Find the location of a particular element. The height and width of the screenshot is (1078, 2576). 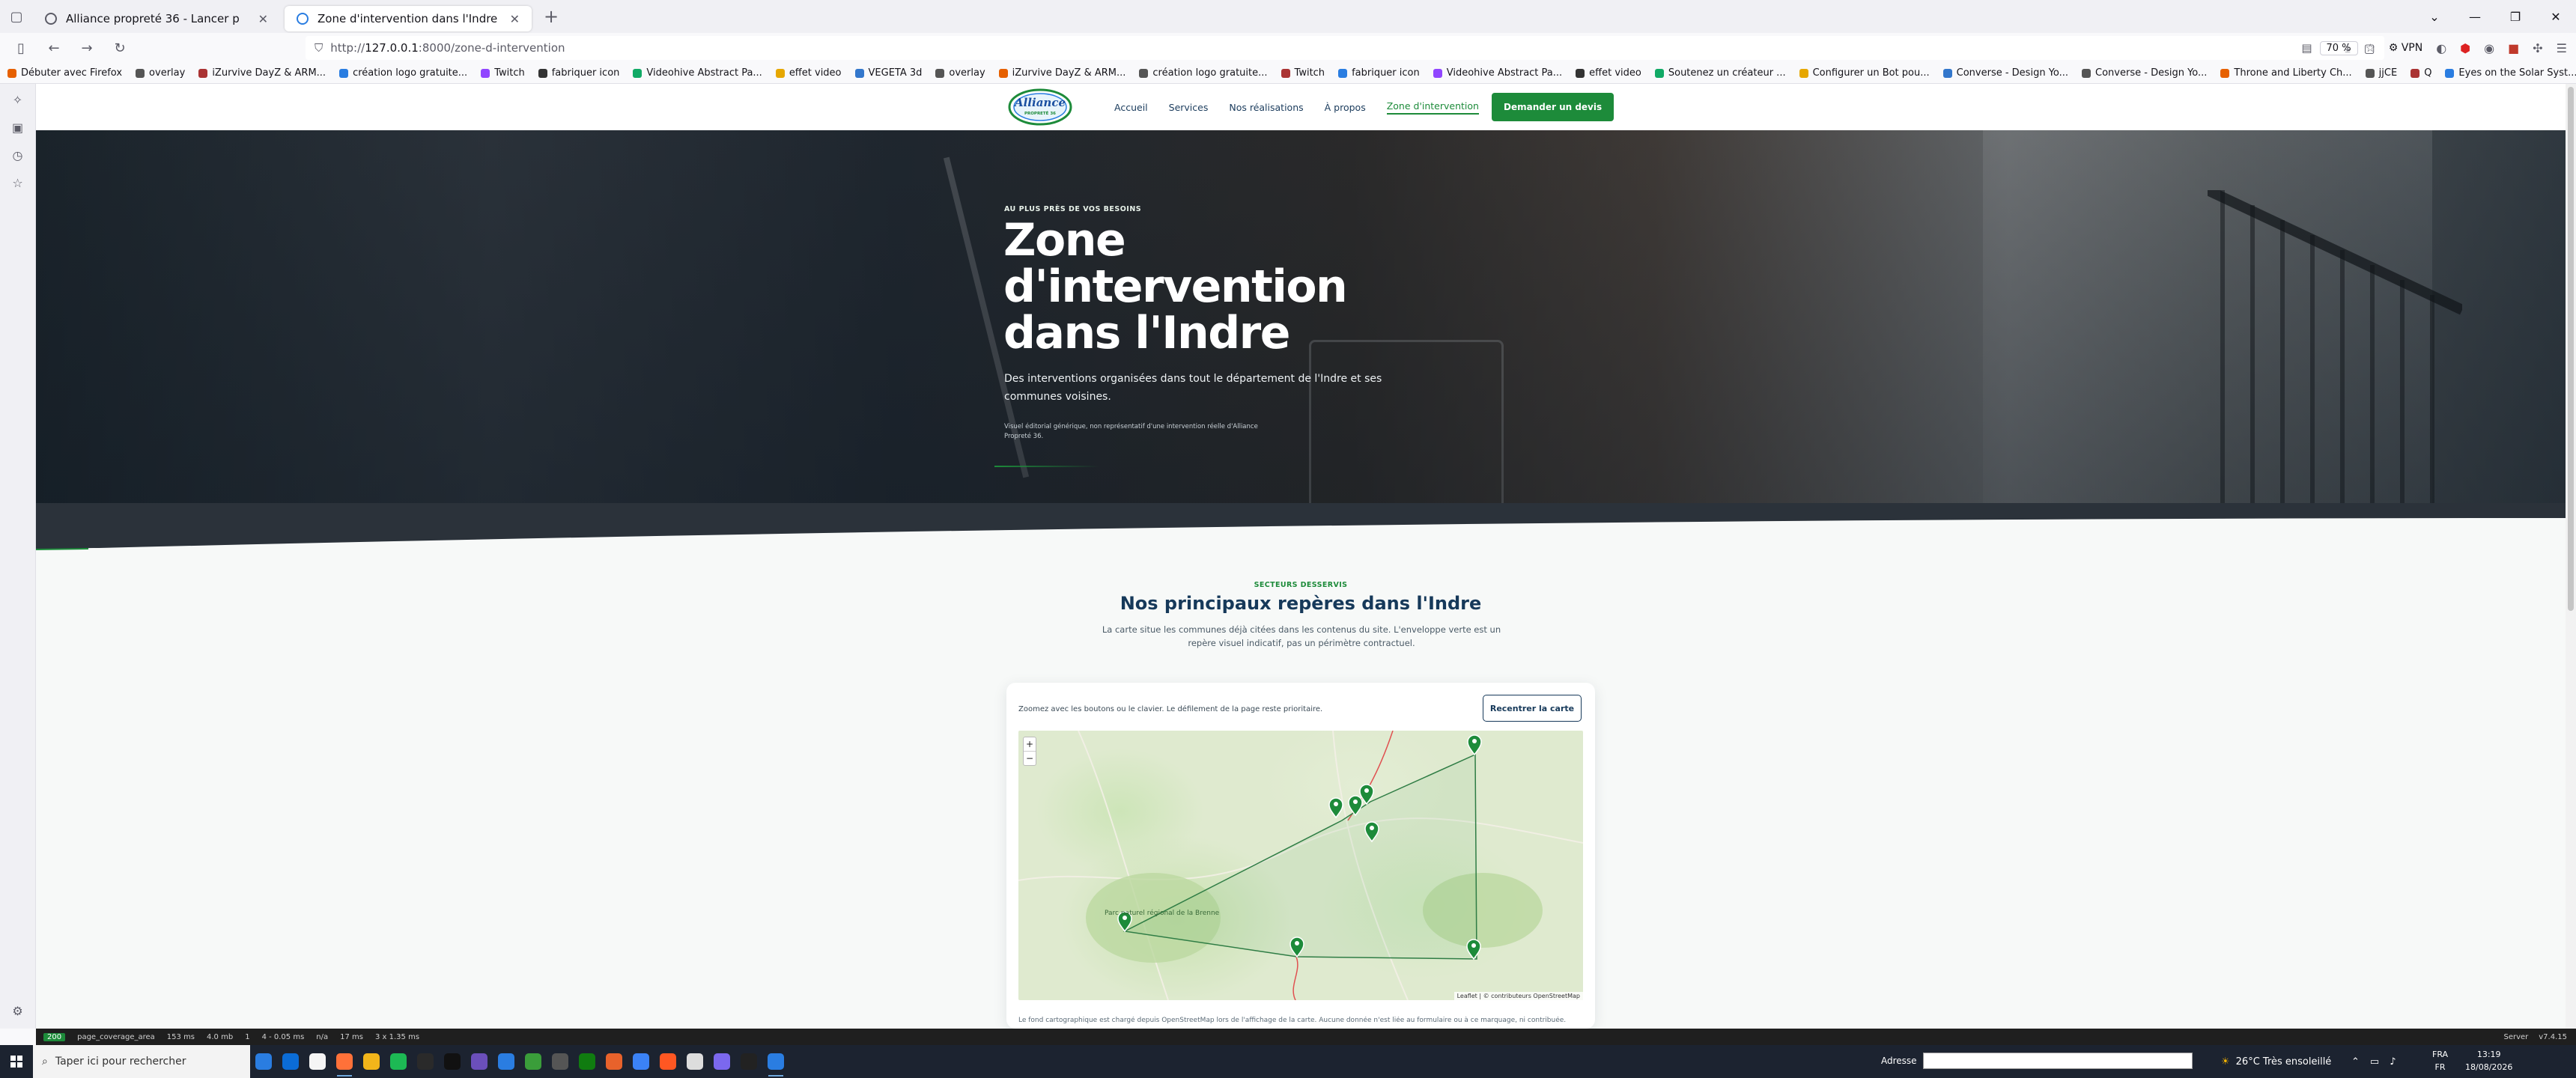

nav-link-4: Zone d'intervention is located at coordinates (1432, 107).